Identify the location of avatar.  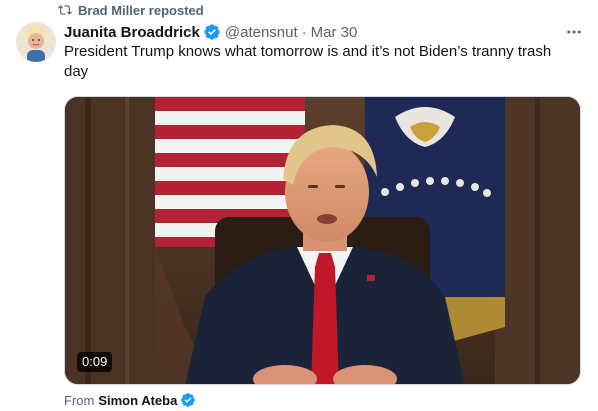
(36, 42).